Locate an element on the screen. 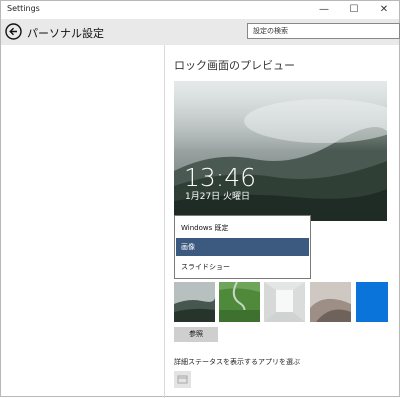 The height and width of the screenshot is (398, 400). window-title: Settings is located at coordinates (23, 8).